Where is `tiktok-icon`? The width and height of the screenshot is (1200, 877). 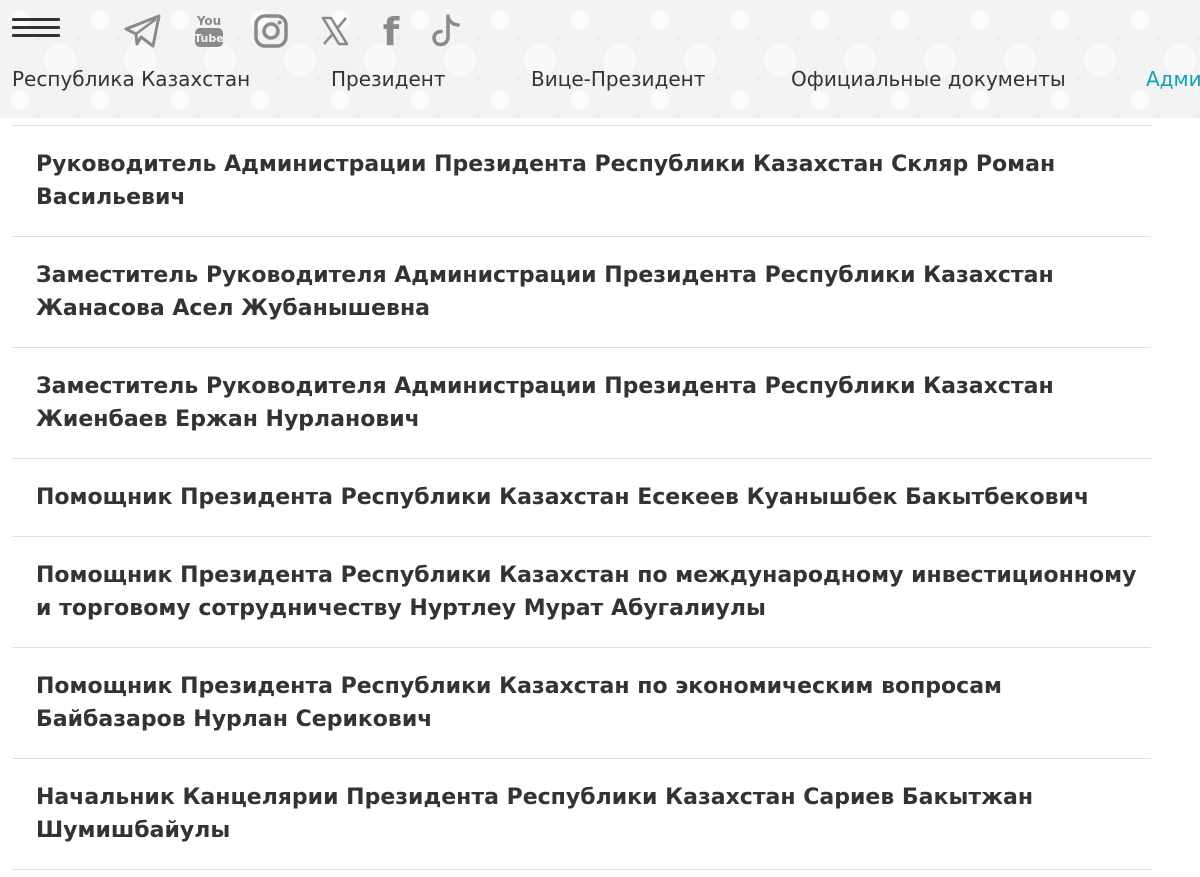
tiktok-icon is located at coordinates (447, 31).